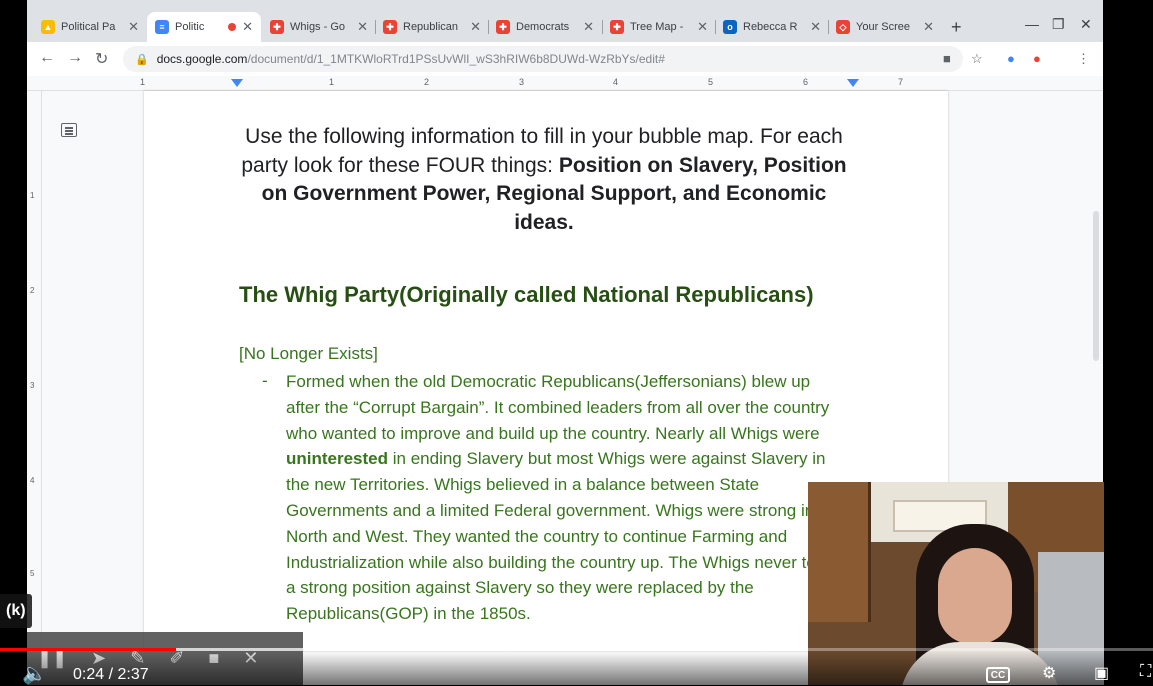 The width and height of the screenshot is (1153, 686). I want to click on keyboard-shortcut-badge: (k), so click(16, 611).